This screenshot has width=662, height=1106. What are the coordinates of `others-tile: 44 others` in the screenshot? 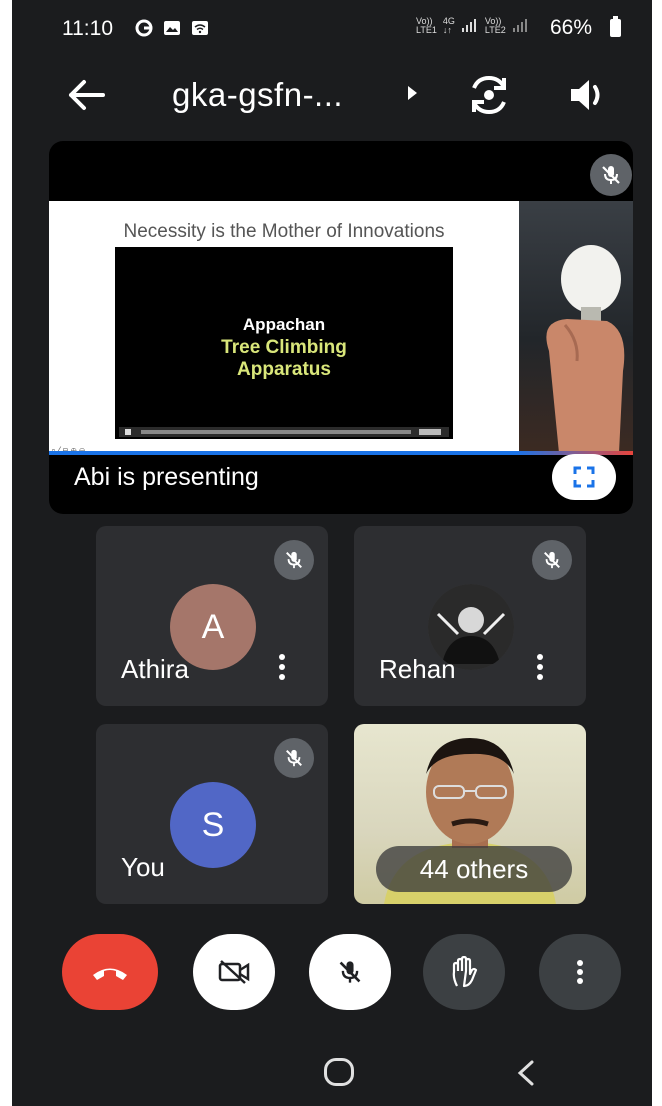 It's located at (470, 814).